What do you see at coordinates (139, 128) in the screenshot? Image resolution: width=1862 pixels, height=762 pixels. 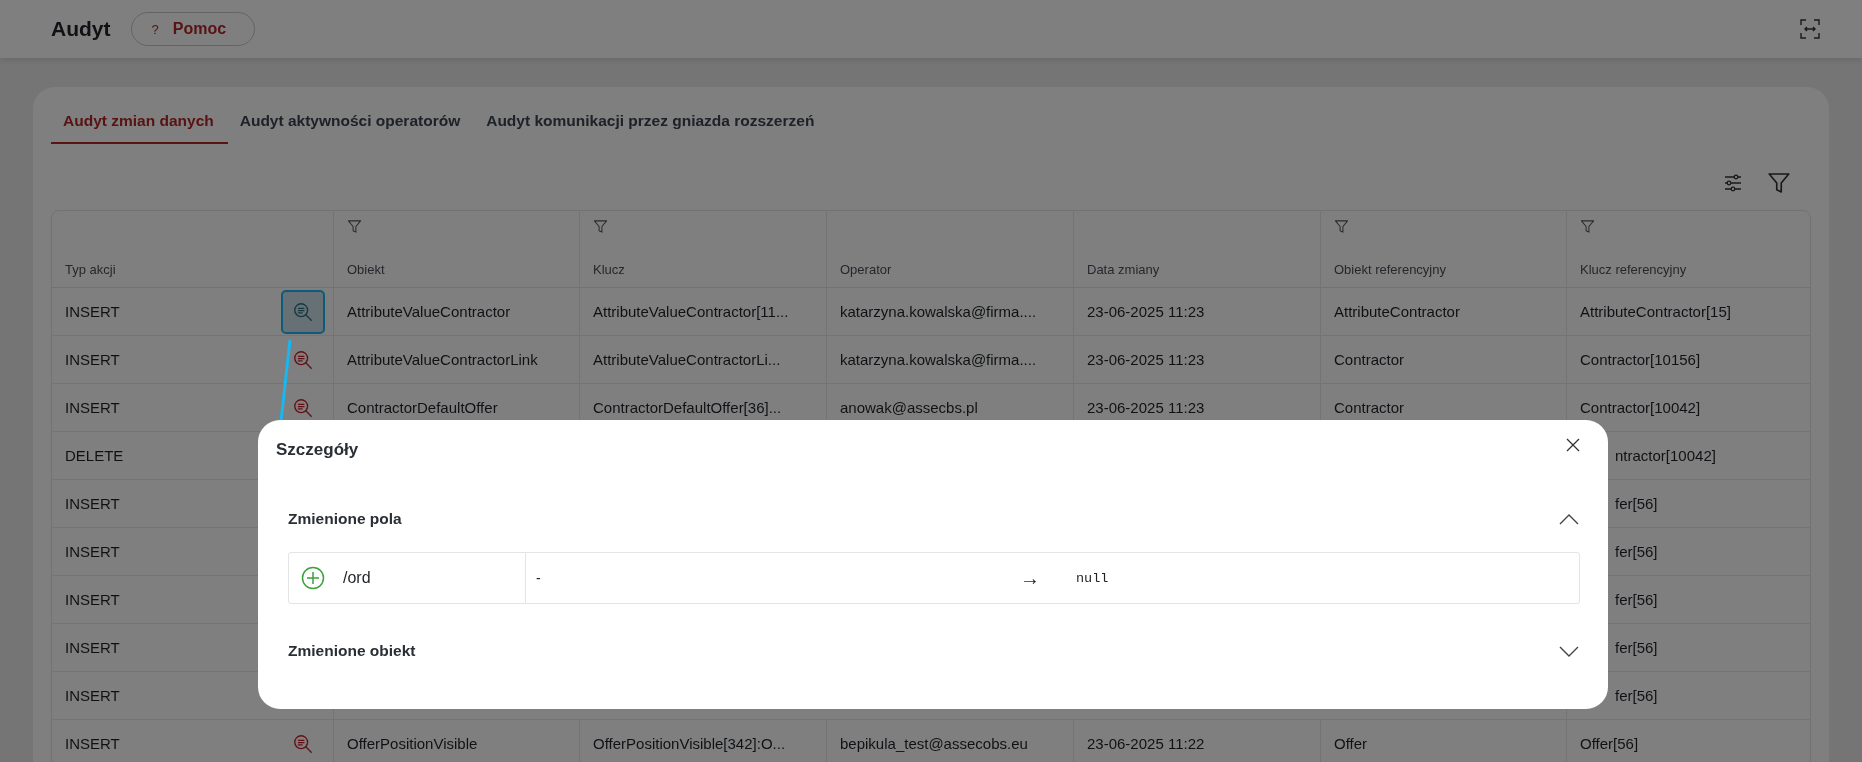 I see `tab: Audyt zmian danych` at bounding box center [139, 128].